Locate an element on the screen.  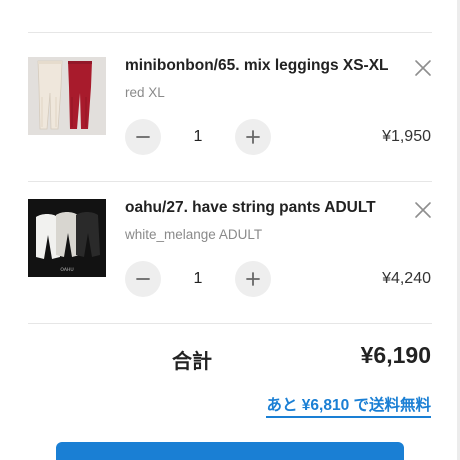
total-label: 合計 is located at coordinates (192, 362).